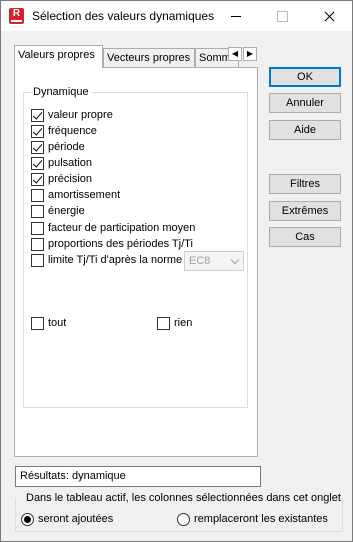  Describe the element at coordinates (235, 260) in the screenshot. I see `chevron-down-icon` at that location.